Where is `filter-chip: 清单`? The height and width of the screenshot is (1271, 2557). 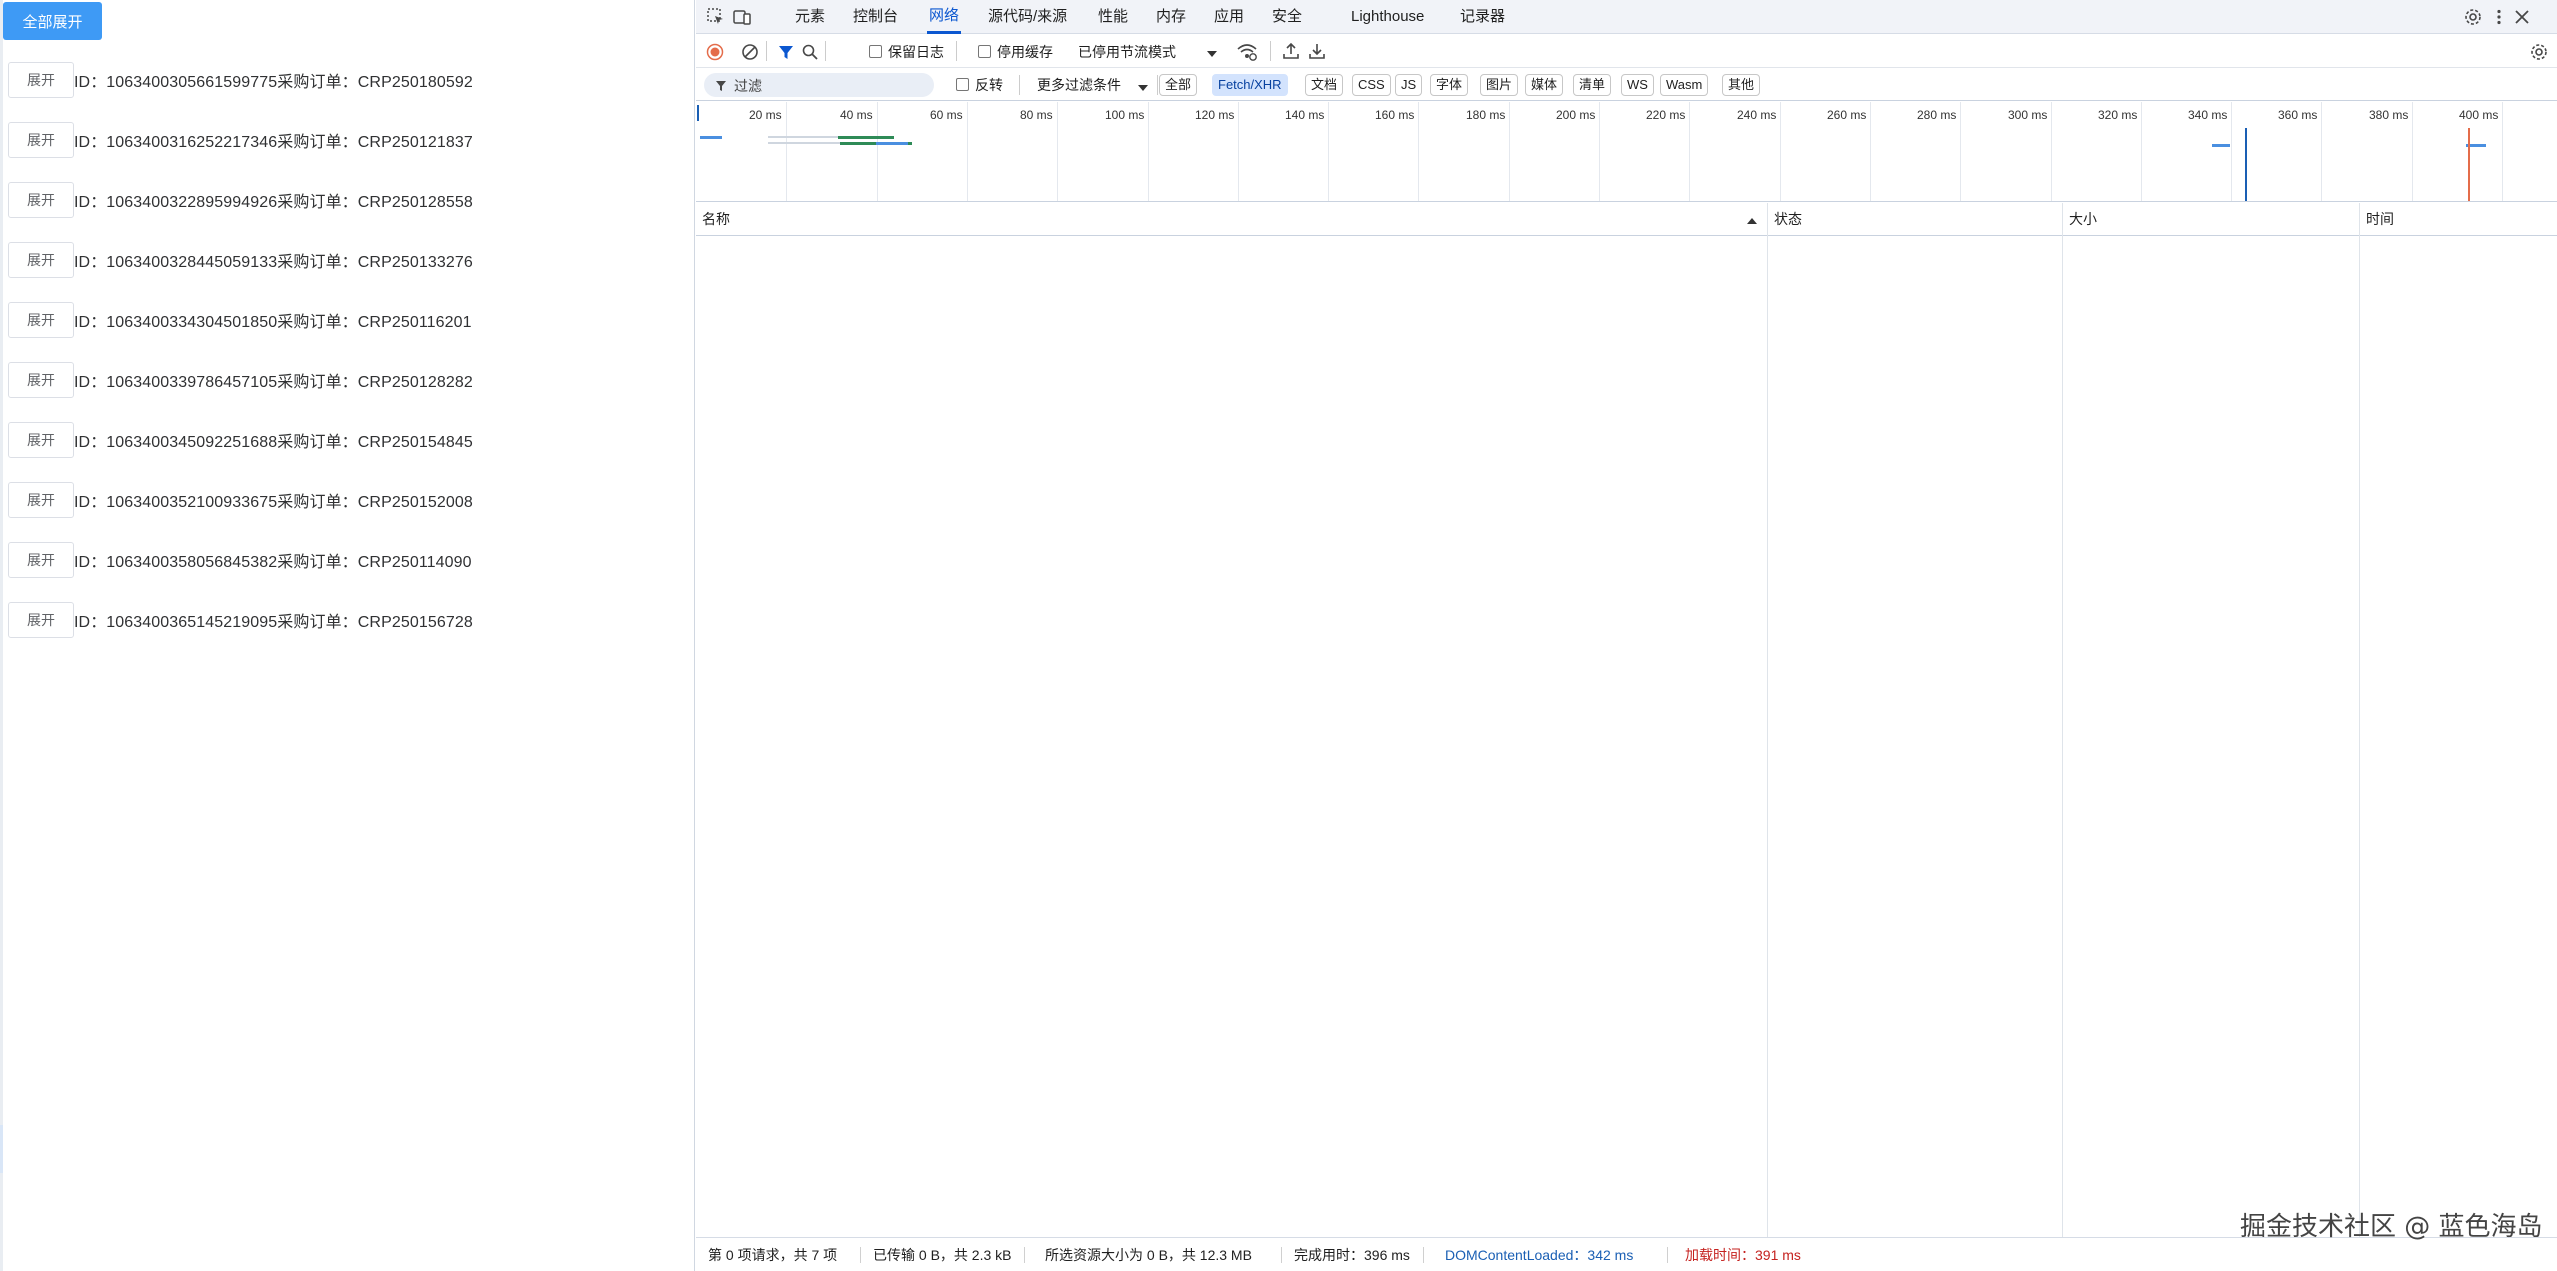
filter-chip: 清单 is located at coordinates (1592, 85).